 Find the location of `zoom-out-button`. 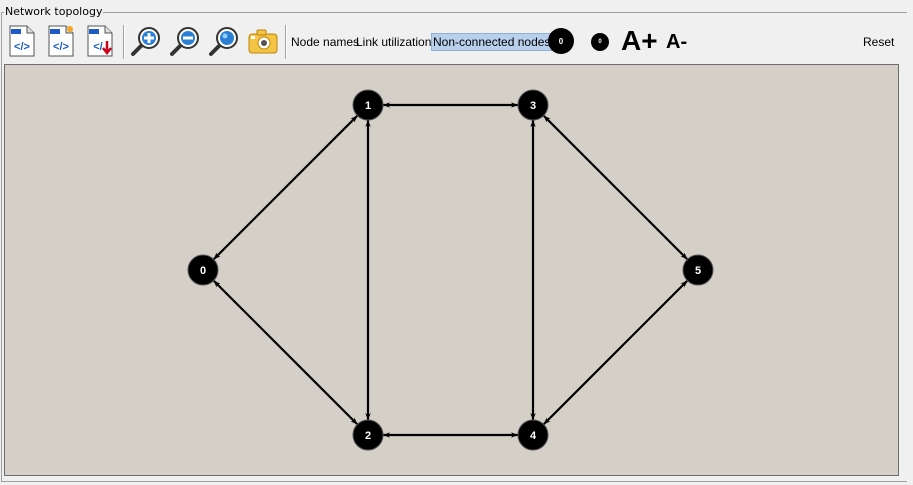

zoom-out-button is located at coordinates (185, 41).